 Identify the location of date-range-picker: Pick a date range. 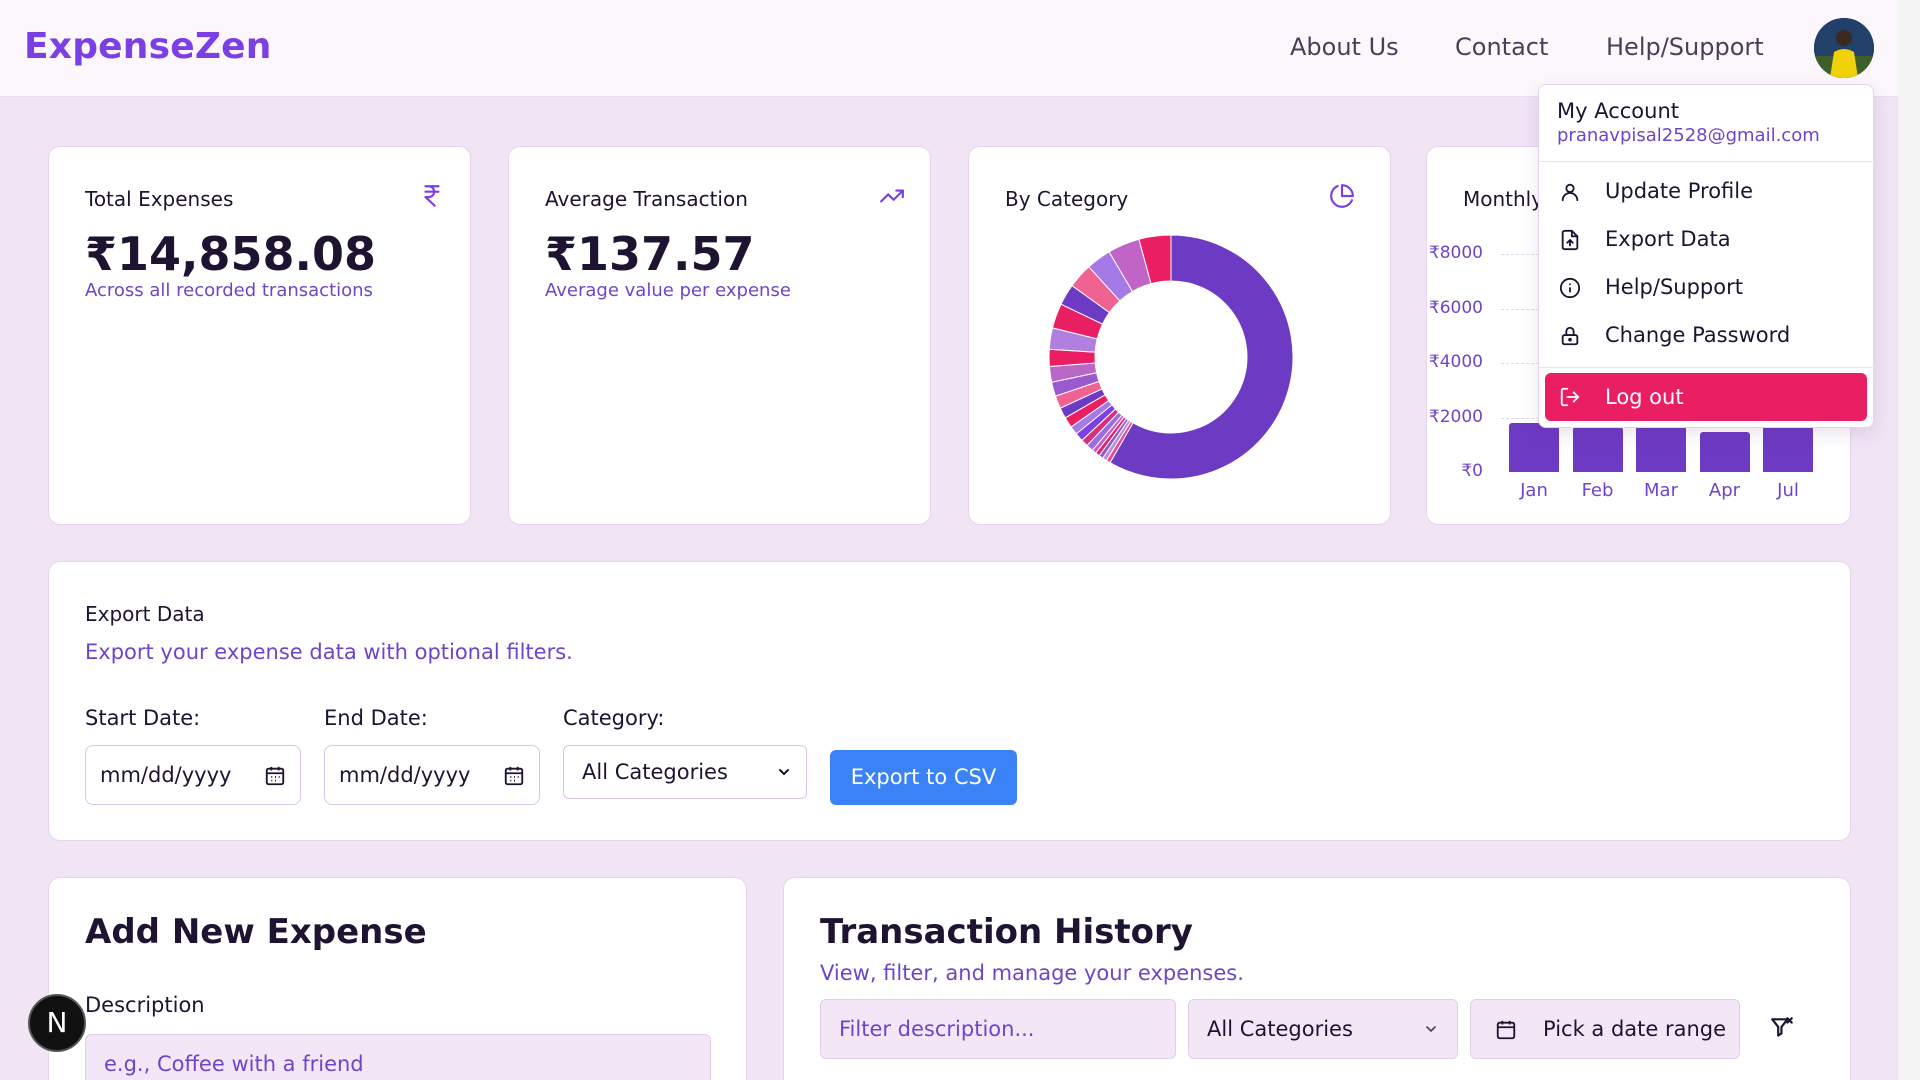
(1605, 1029).